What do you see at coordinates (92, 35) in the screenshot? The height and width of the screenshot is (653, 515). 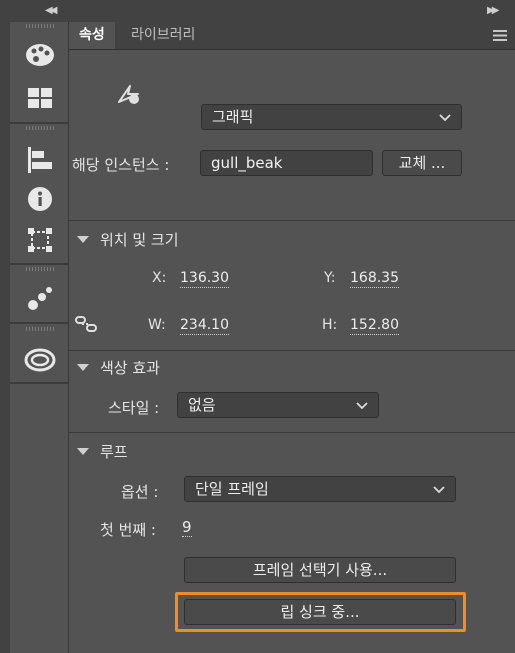 I see `tab-properties: 속성` at bounding box center [92, 35].